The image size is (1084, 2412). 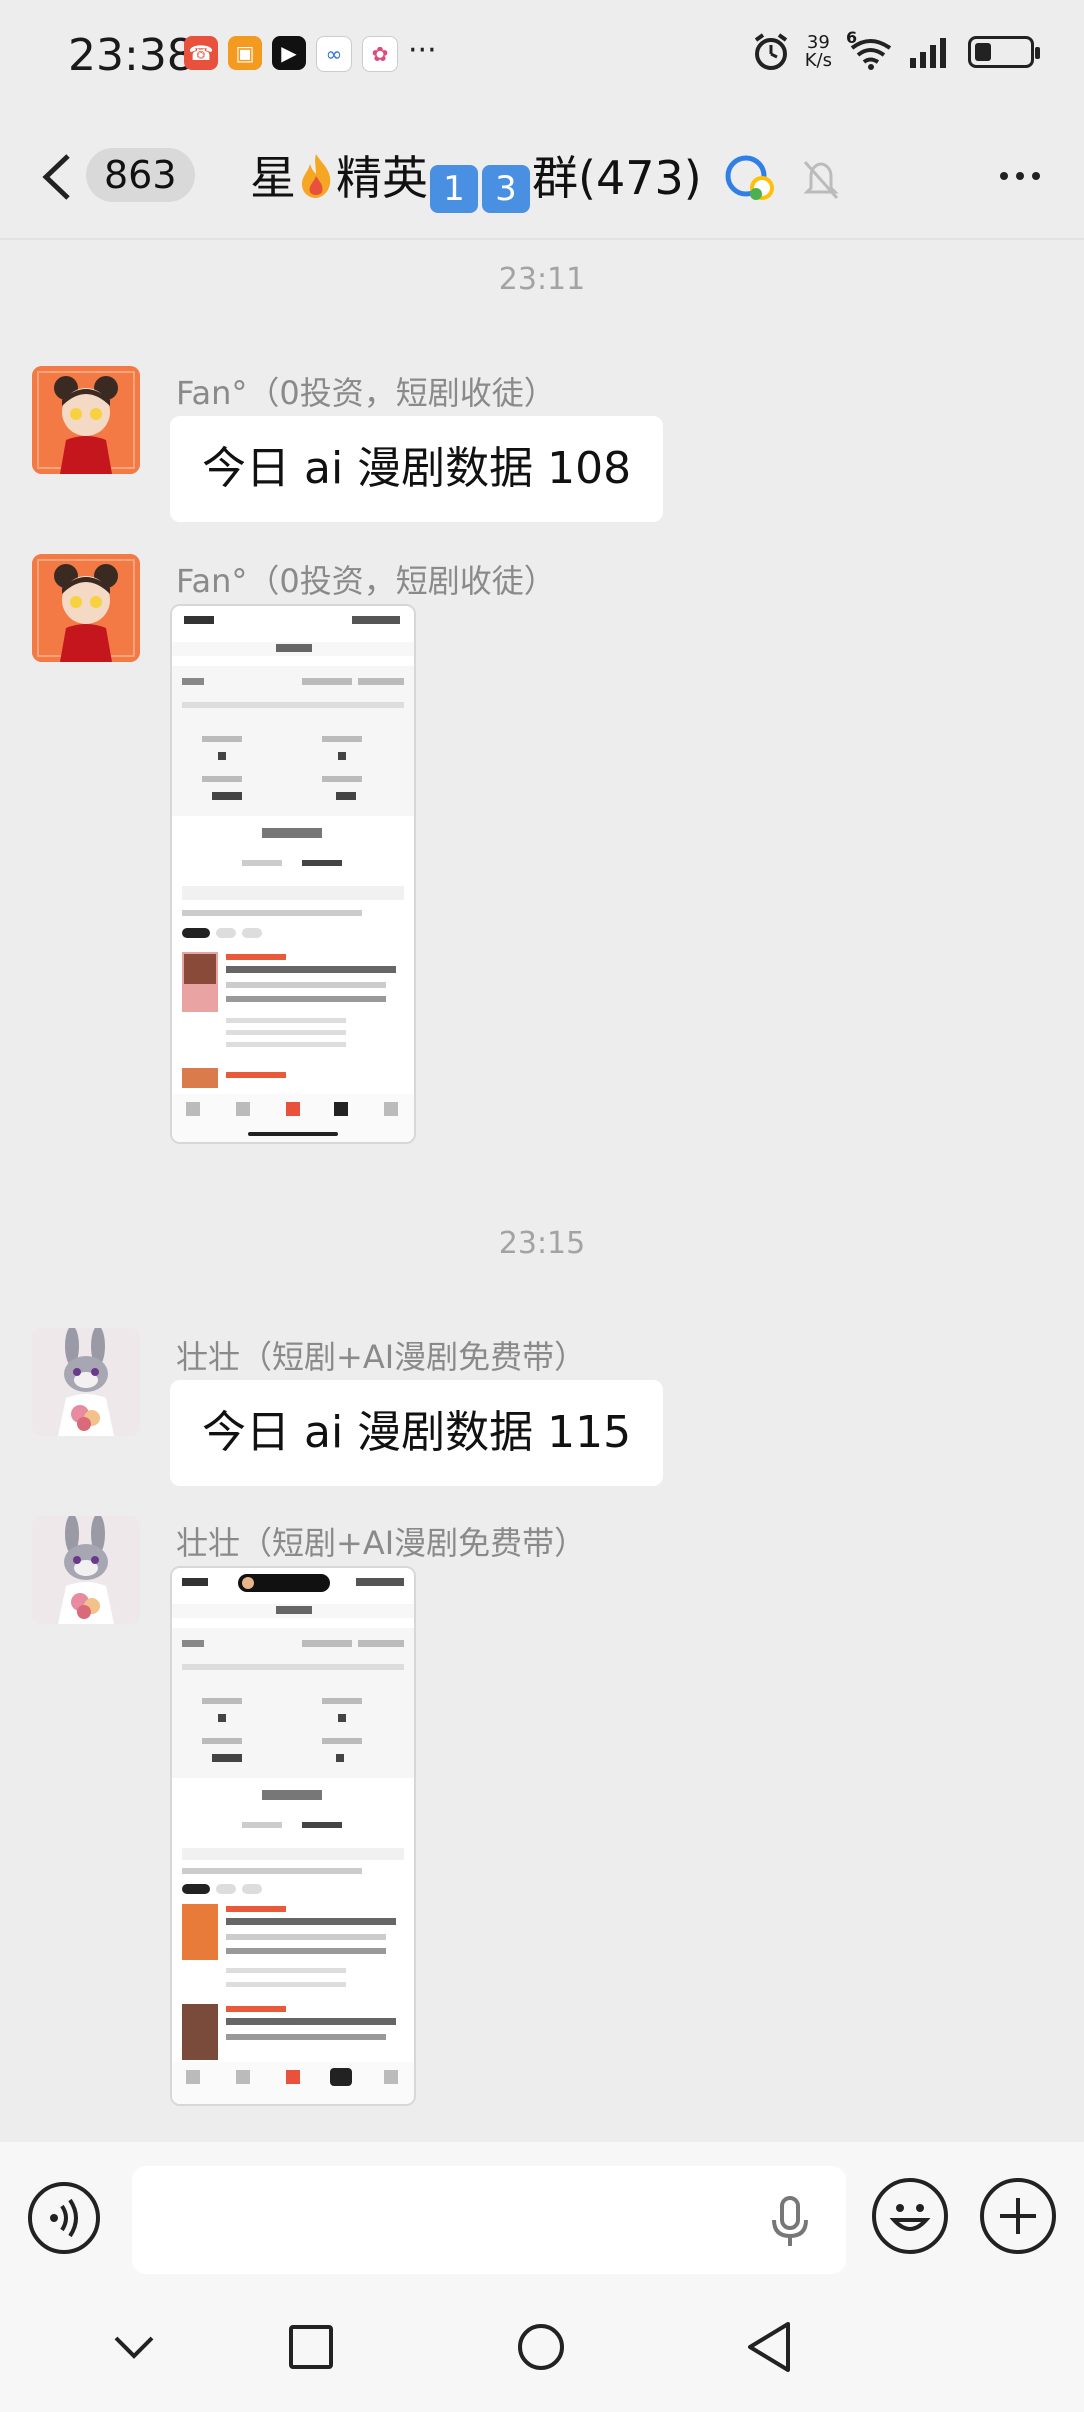 What do you see at coordinates (310, 54) in the screenshot?
I see `notification-icons: ☎ ▣ ▶ ∞ ✿ ···` at bounding box center [310, 54].